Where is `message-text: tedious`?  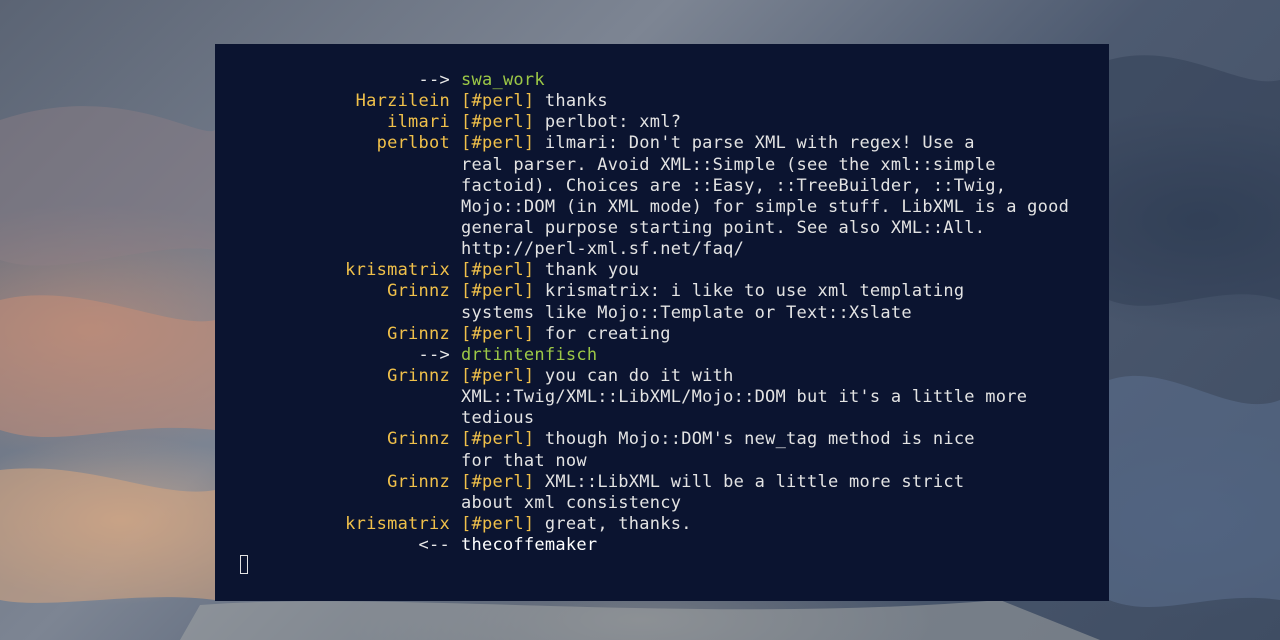 message-text: tedious is located at coordinates (498, 418).